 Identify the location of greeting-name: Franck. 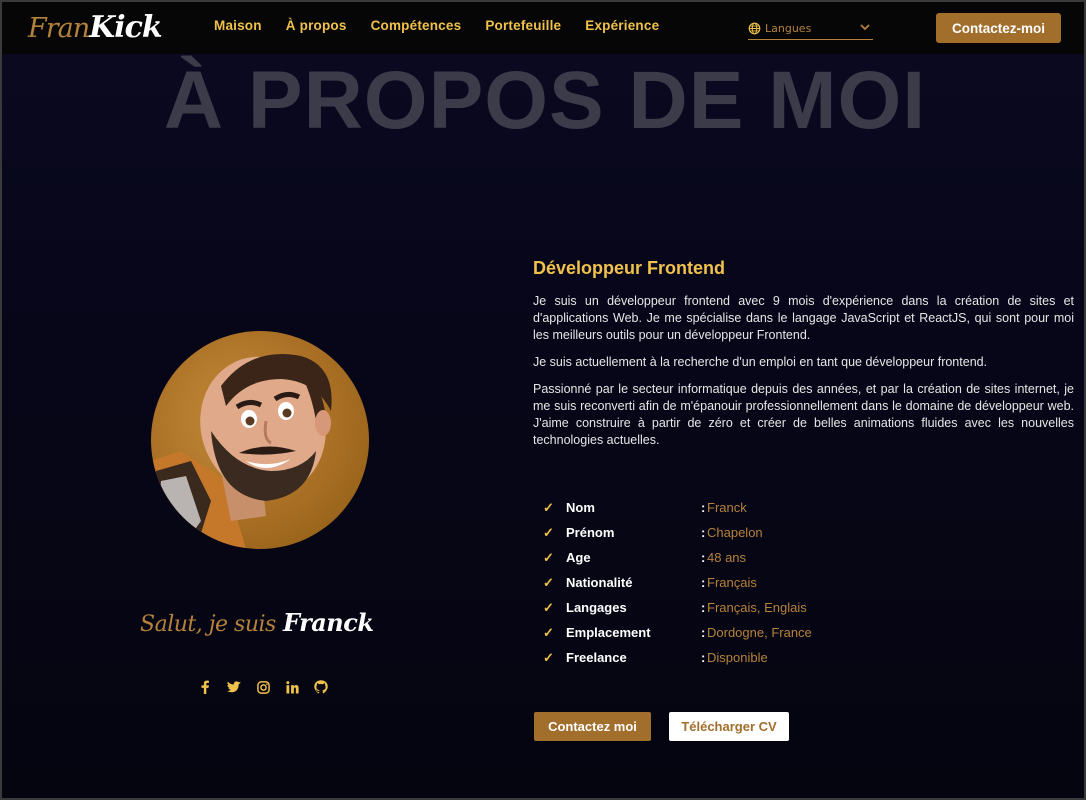
(328, 622).